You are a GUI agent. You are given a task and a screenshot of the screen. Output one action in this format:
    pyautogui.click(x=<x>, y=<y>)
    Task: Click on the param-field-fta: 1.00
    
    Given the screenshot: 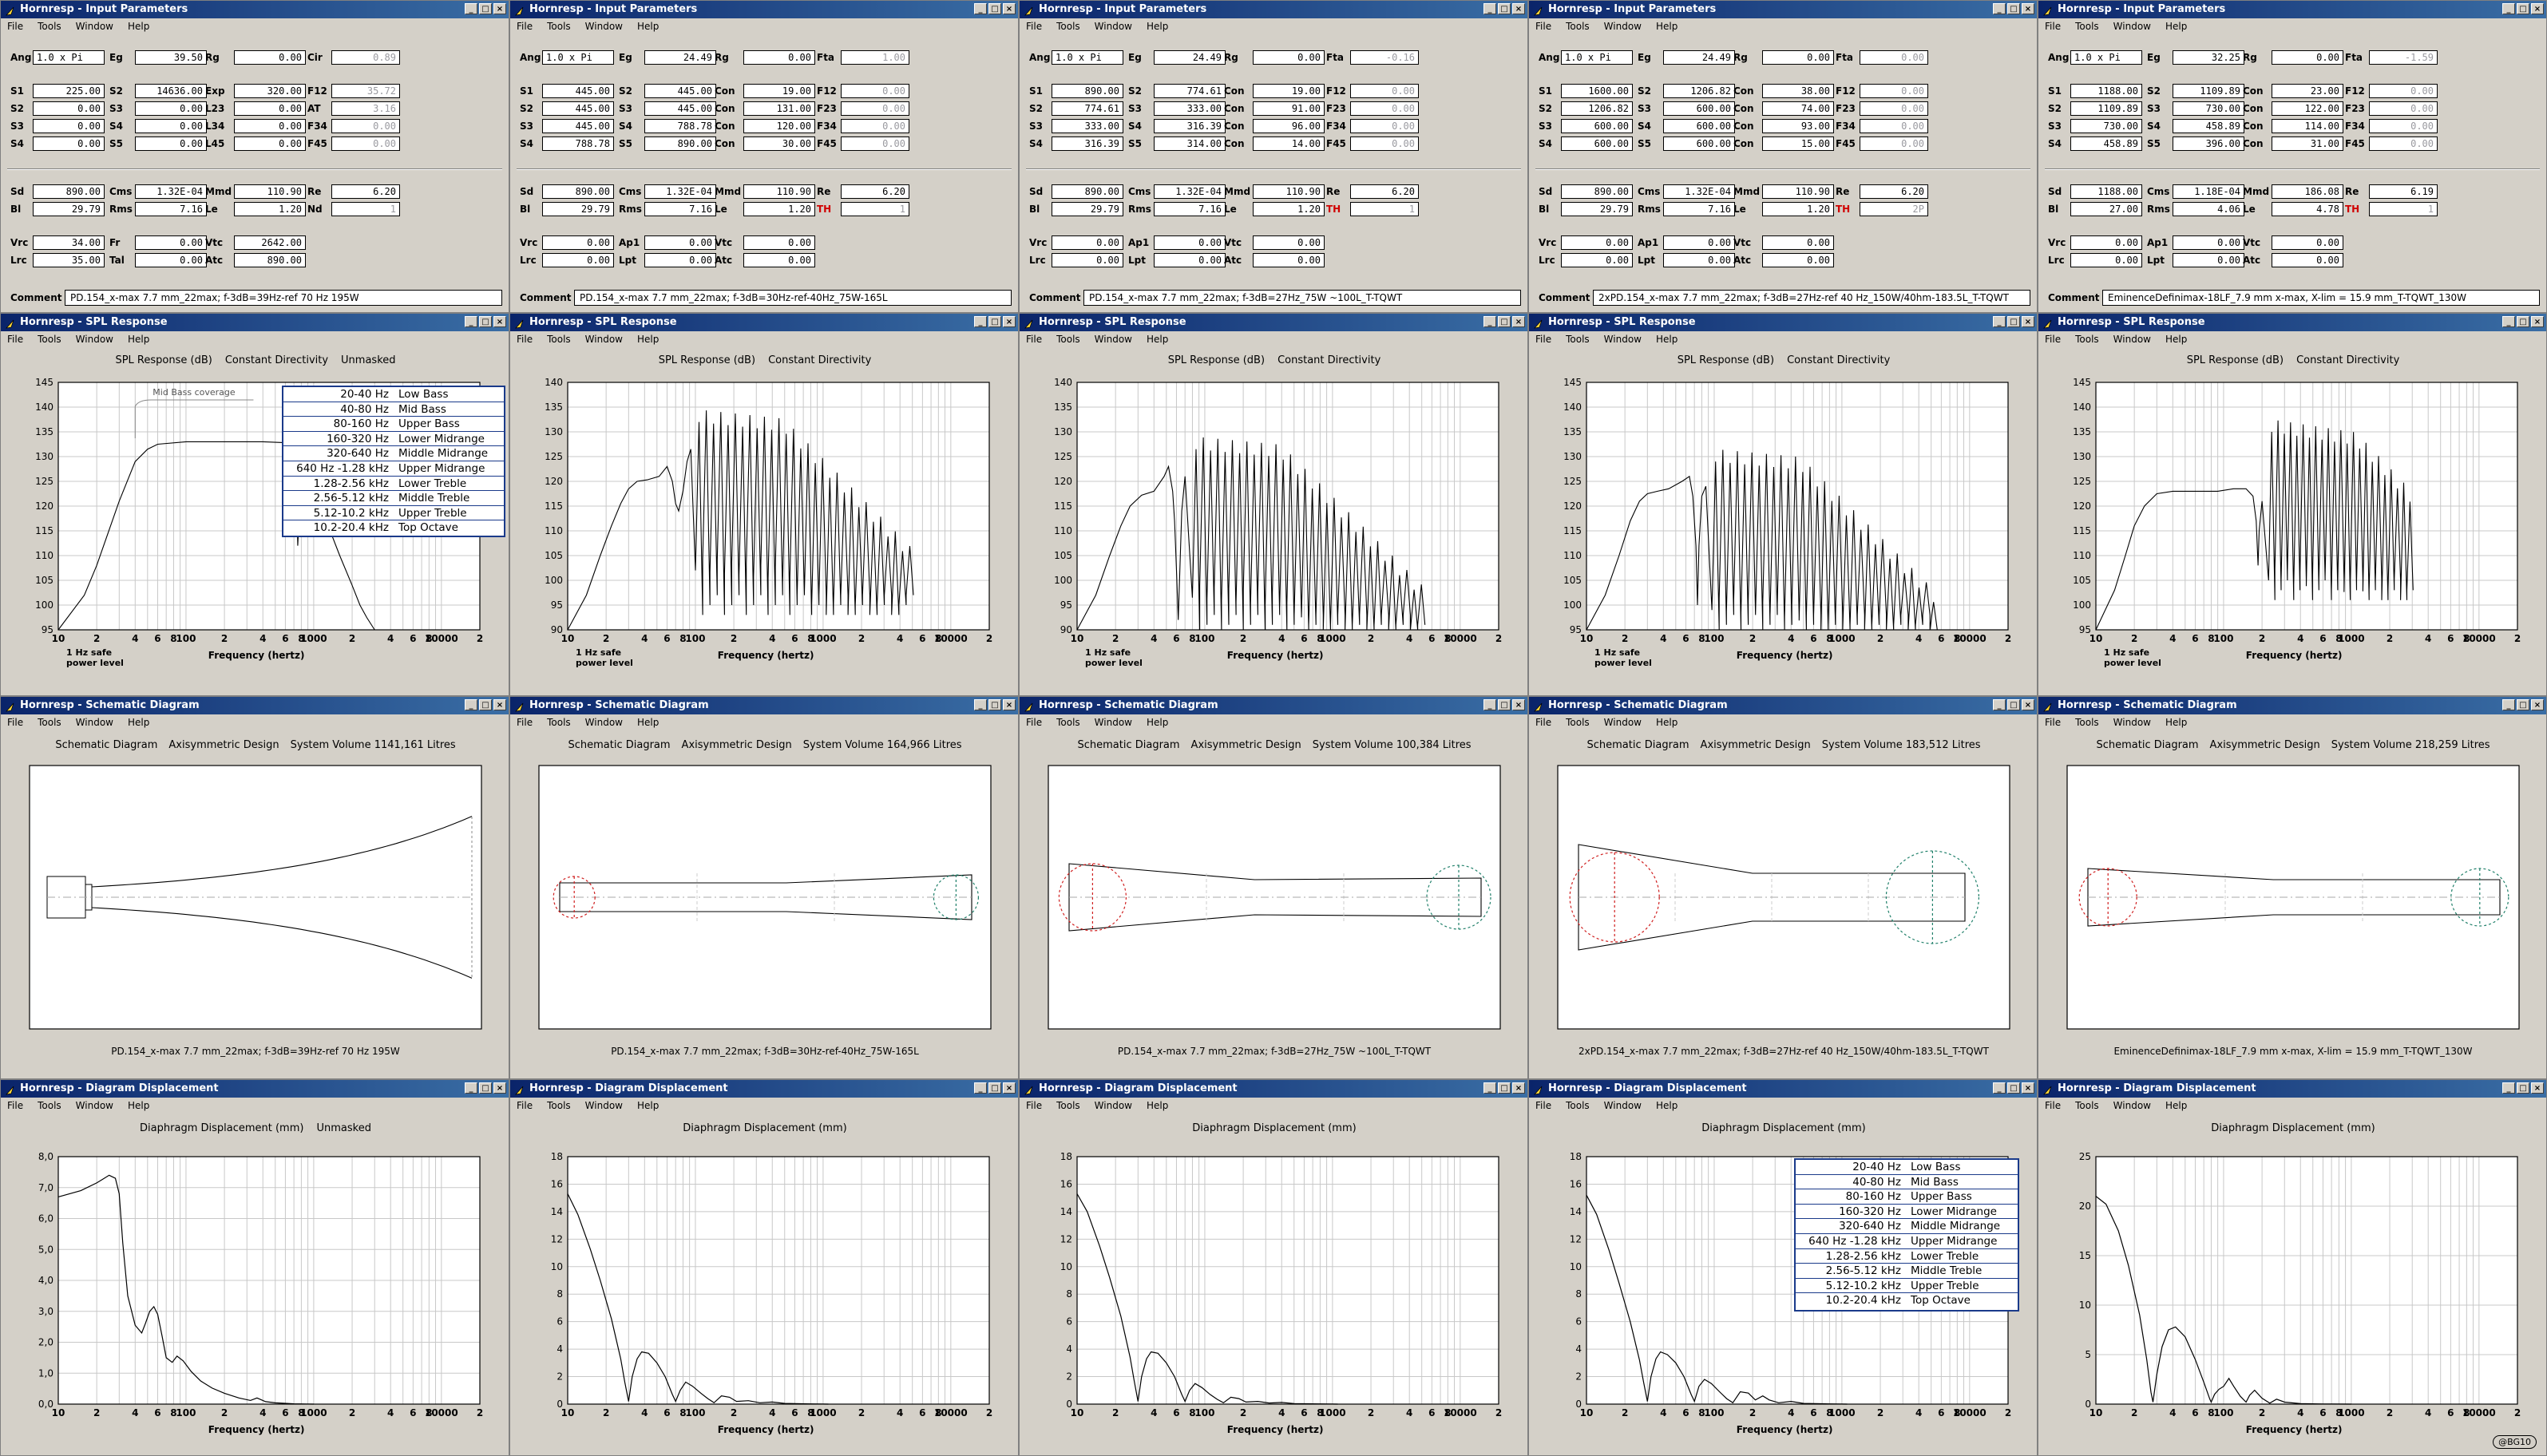 What is the action you would take?
    pyautogui.click(x=875, y=58)
    